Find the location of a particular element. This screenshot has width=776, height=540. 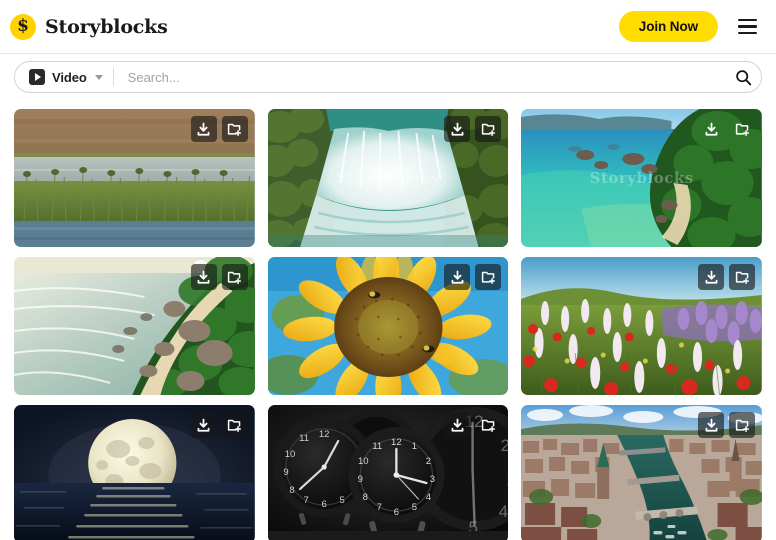

hamburger-menu-icon is located at coordinates (747, 27).